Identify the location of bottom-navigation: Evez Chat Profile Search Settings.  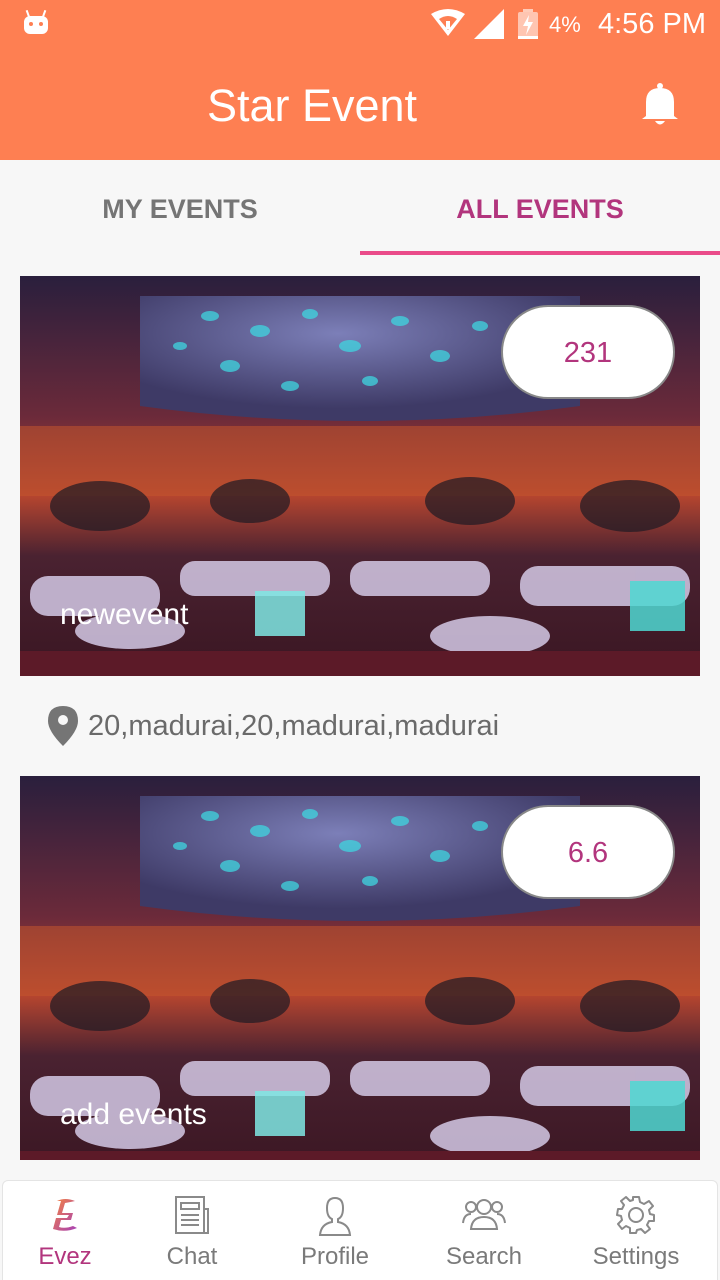
(360, 1230).